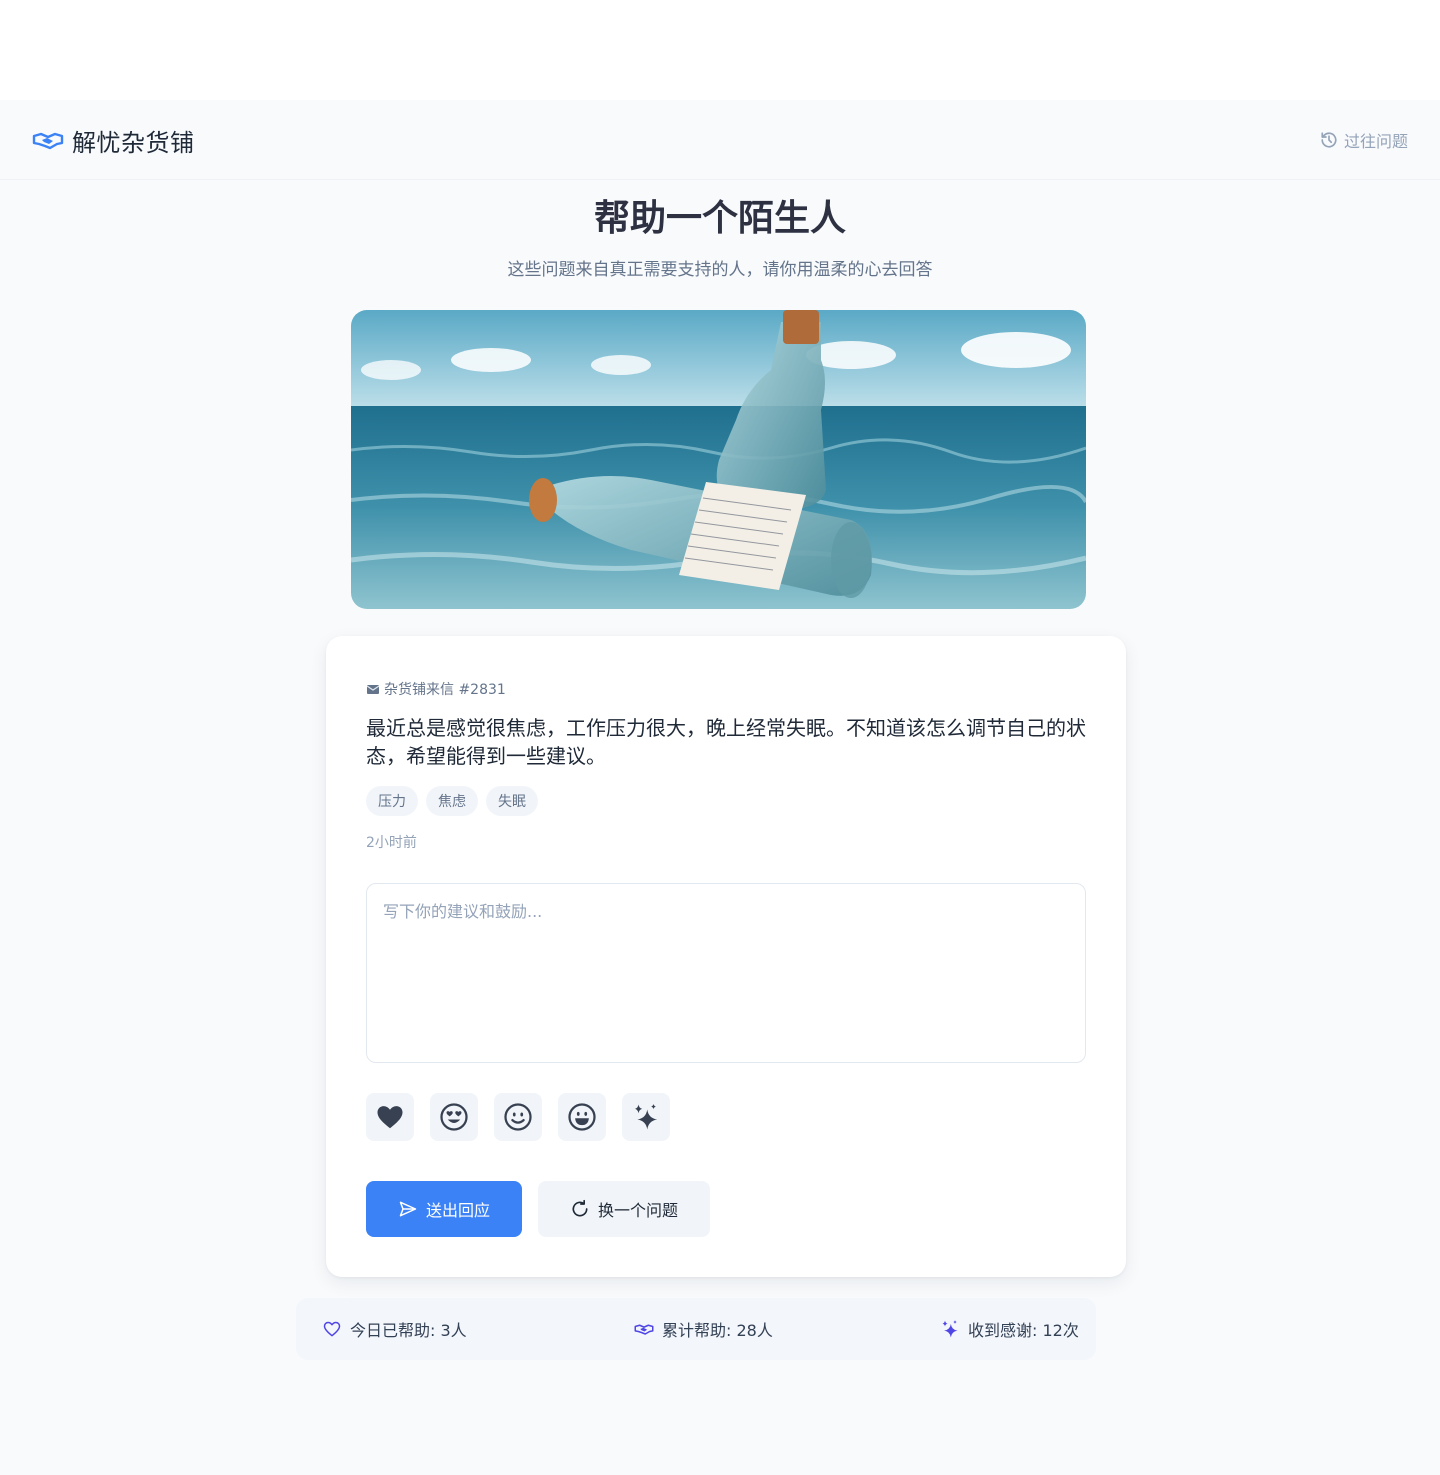 The width and height of the screenshot is (1440, 1475). I want to click on action-bar: 送出回应 换一个问题, so click(538, 1209).